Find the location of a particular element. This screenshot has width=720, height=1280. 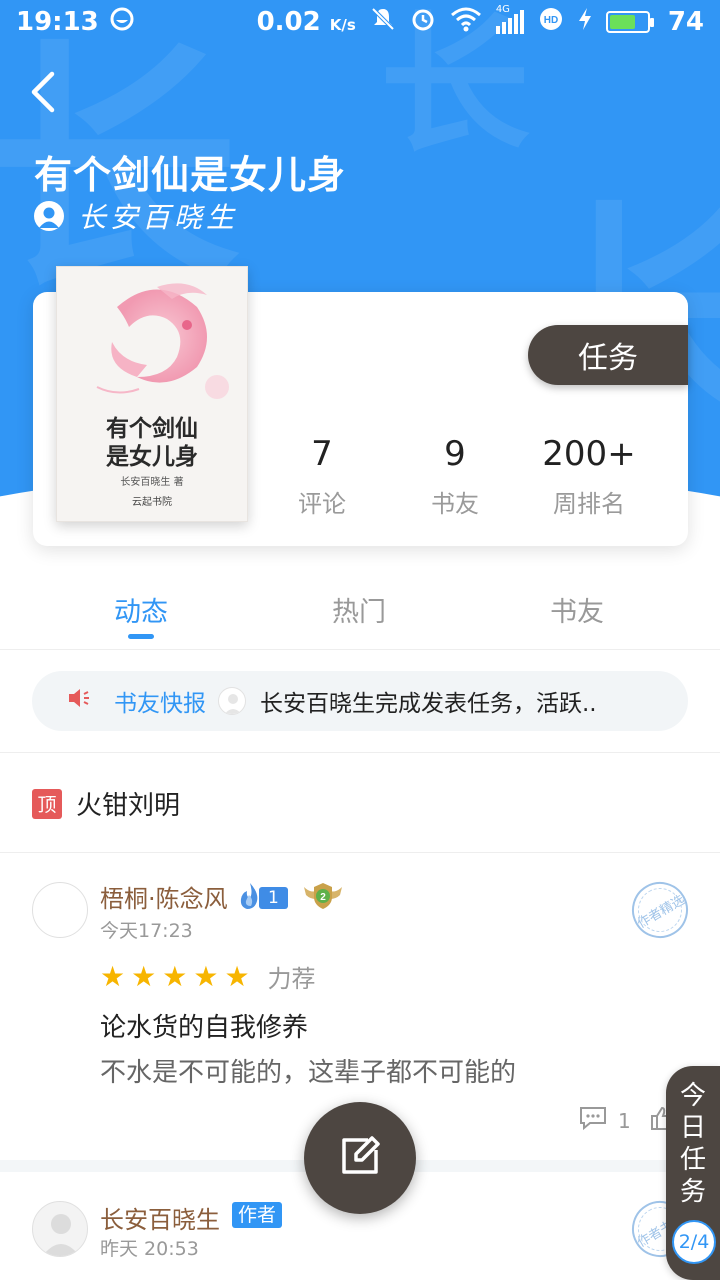

rank-badge: 2 is located at coordinates (323, 896).